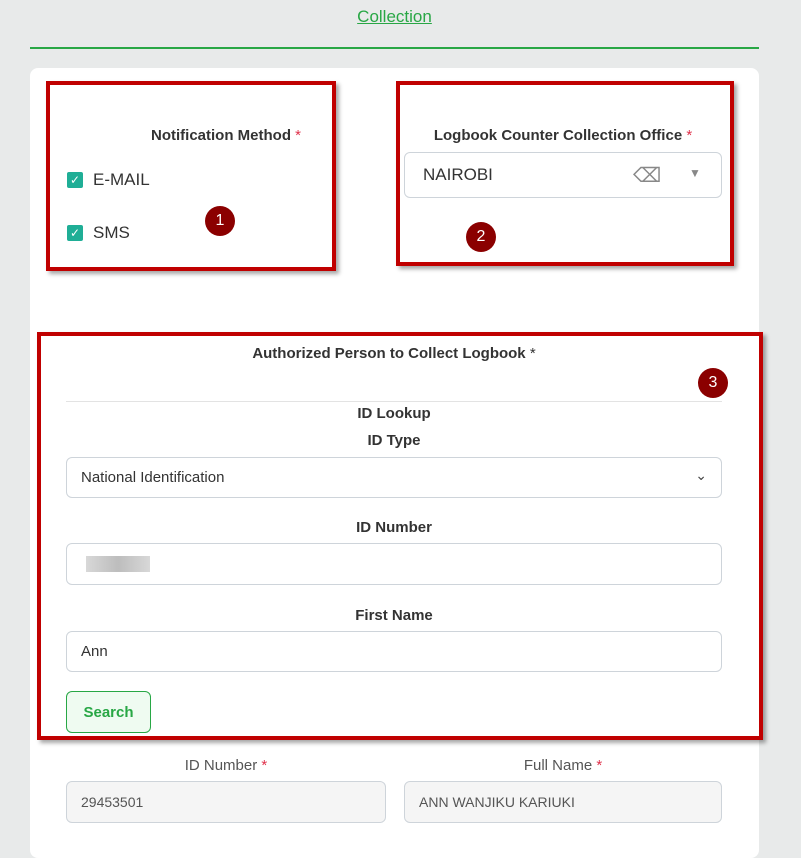 The height and width of the screenshot is (858, 801). I want to click on label-text: ID Number, so click(221, 765).